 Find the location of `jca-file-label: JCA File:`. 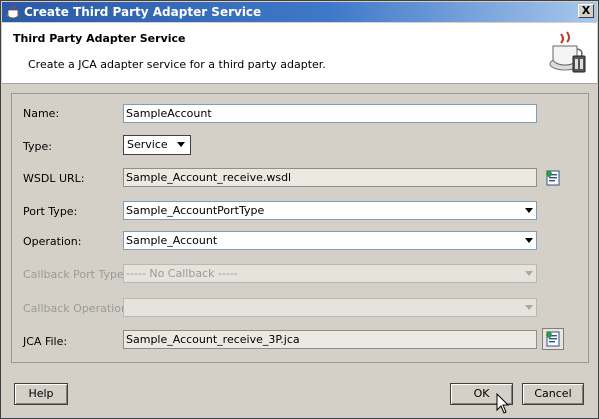

jca-file-label: JCA File: is located at coordinates (45, 341).